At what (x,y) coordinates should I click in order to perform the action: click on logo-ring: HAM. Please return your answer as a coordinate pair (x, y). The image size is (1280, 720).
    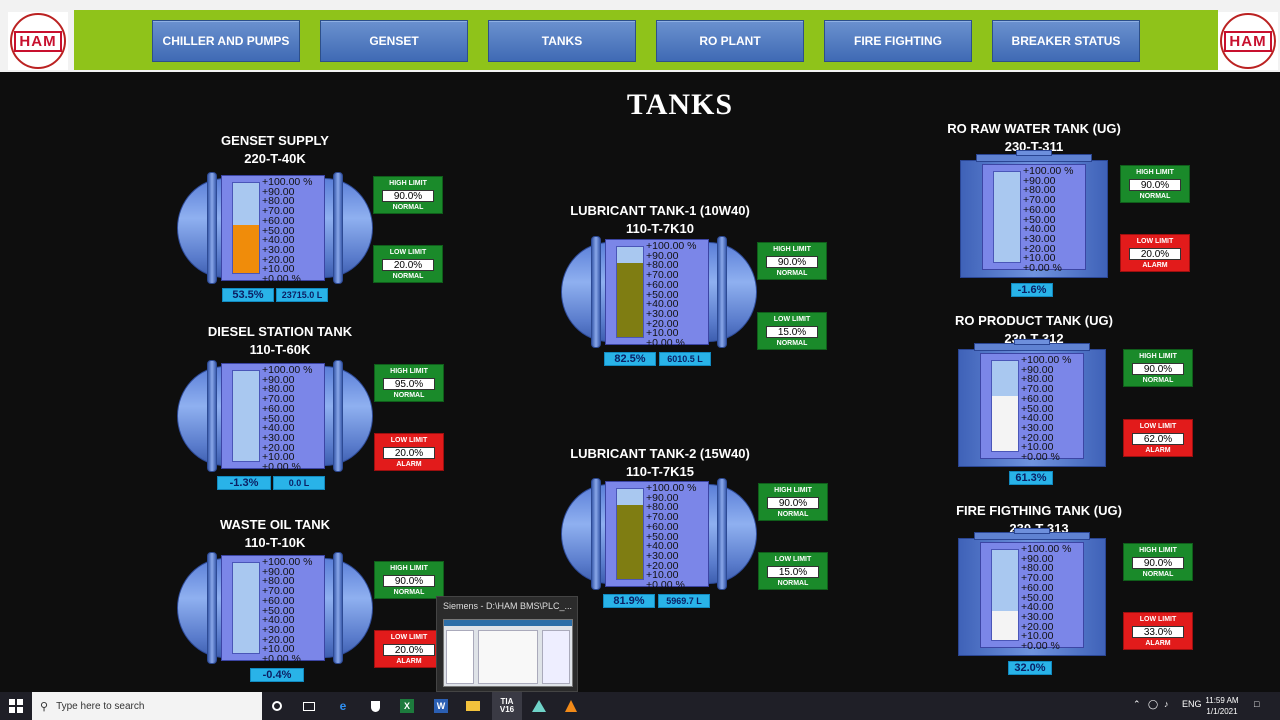
    Looking at the image, I should click on (1248, 41).